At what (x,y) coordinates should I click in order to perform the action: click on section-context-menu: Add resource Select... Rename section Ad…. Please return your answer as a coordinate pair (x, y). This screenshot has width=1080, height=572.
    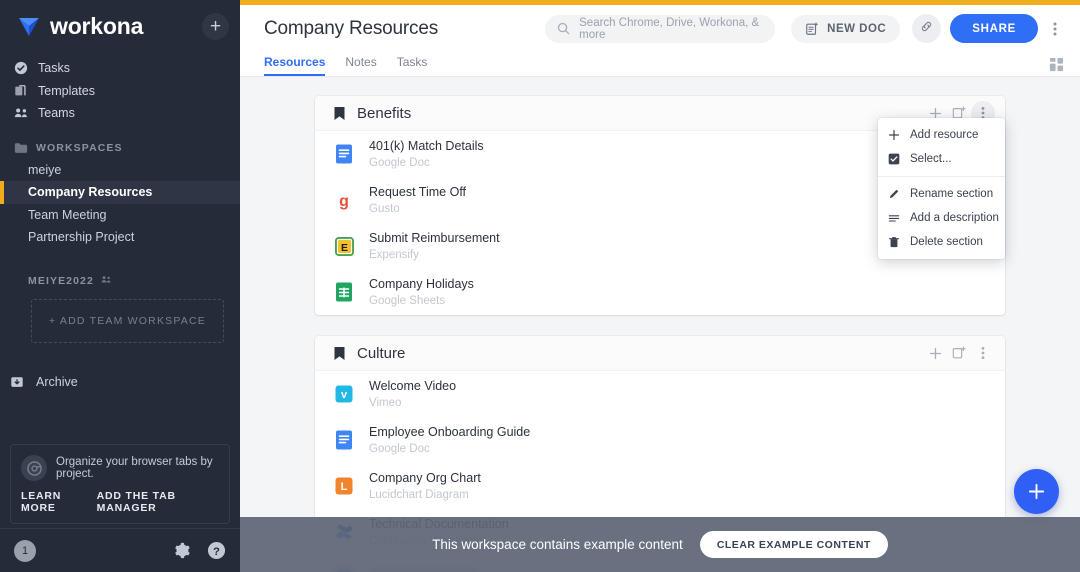
    Looking at the image, I should click on (941, 188).